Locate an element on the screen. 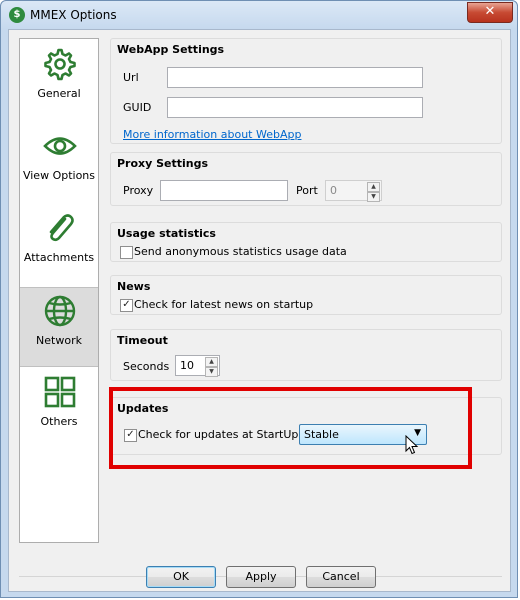 The width and height of the screenshot is (520, 600). apply-button: Apply is located at coordinates (261, 577).